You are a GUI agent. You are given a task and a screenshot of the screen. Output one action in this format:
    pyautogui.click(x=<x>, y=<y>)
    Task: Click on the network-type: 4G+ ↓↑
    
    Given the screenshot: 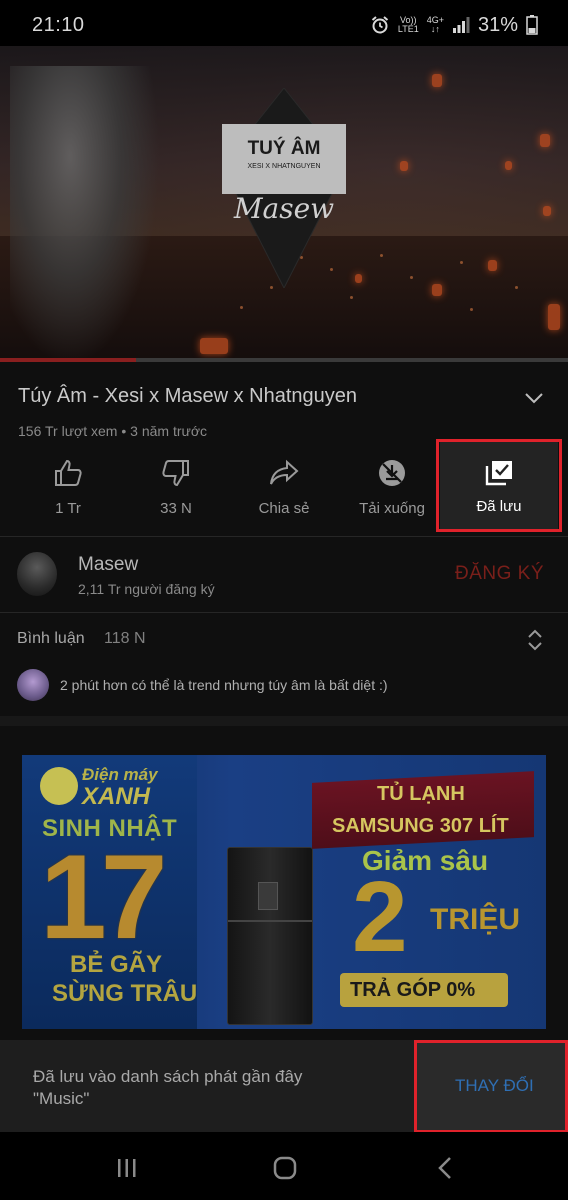 What is the action you would take?
    pyautogui.click(x=435, y=25)
    